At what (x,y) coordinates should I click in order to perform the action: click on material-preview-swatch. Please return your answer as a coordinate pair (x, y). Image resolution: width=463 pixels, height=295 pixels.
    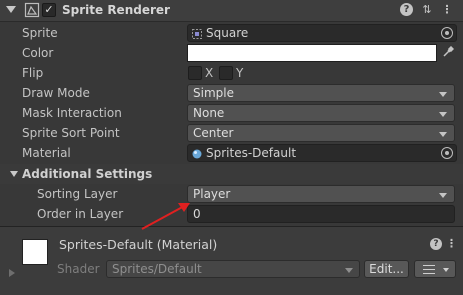
    Looking at the image, I should click on (35, 252).